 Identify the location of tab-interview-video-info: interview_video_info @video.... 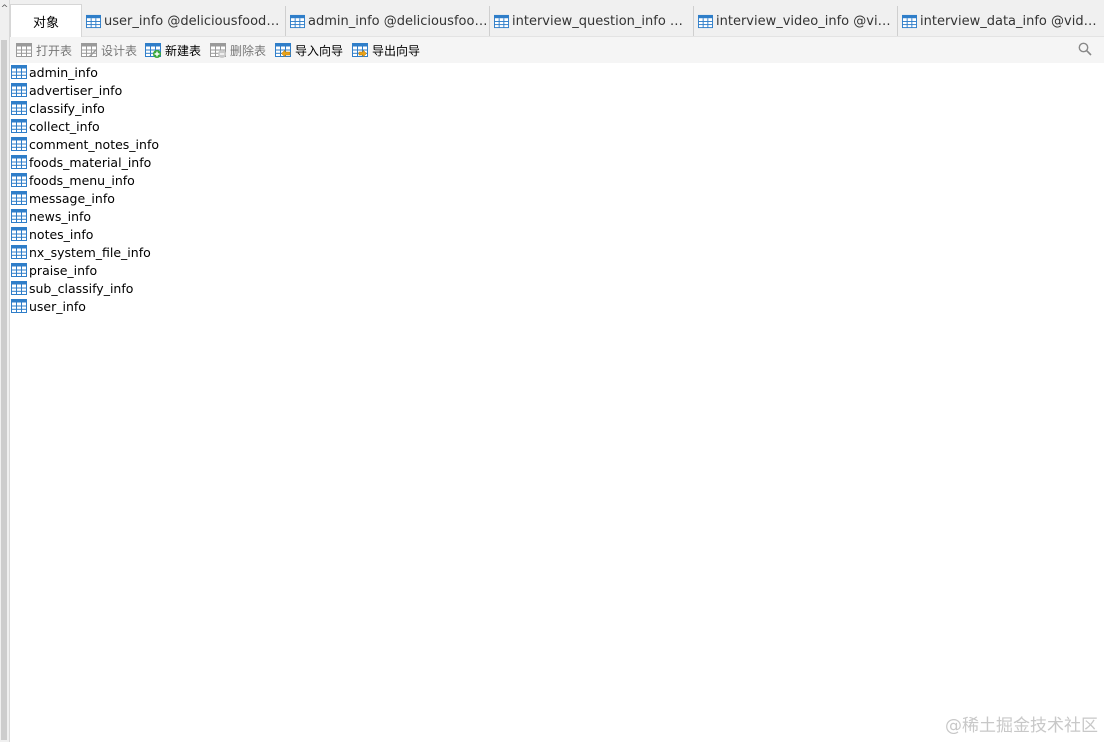
(796, 21).